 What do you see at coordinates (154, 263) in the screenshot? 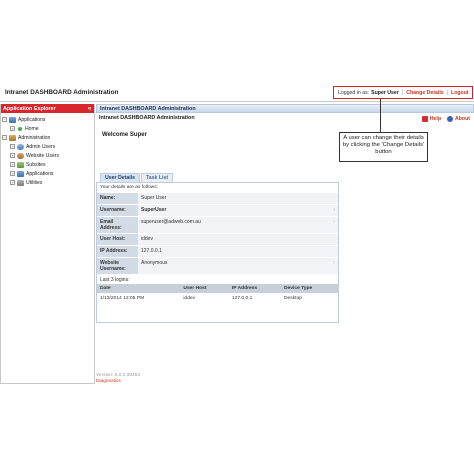
I see `website-username-value: Anonymous` at bounding box center [154, 263].